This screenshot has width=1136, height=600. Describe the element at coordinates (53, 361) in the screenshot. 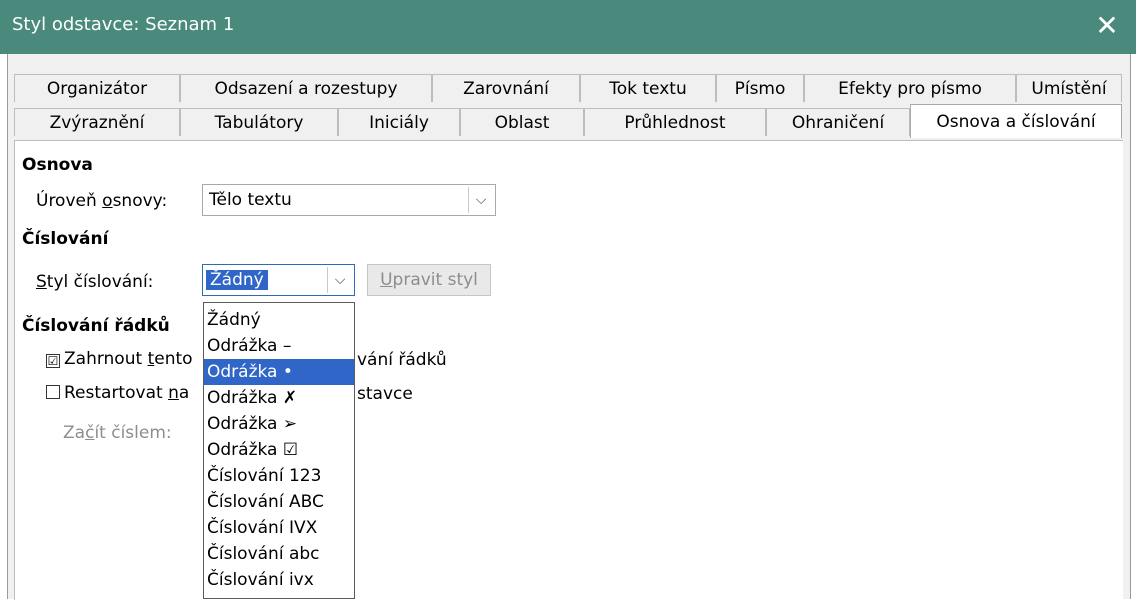

I see `check-icon: ☑` at that location.